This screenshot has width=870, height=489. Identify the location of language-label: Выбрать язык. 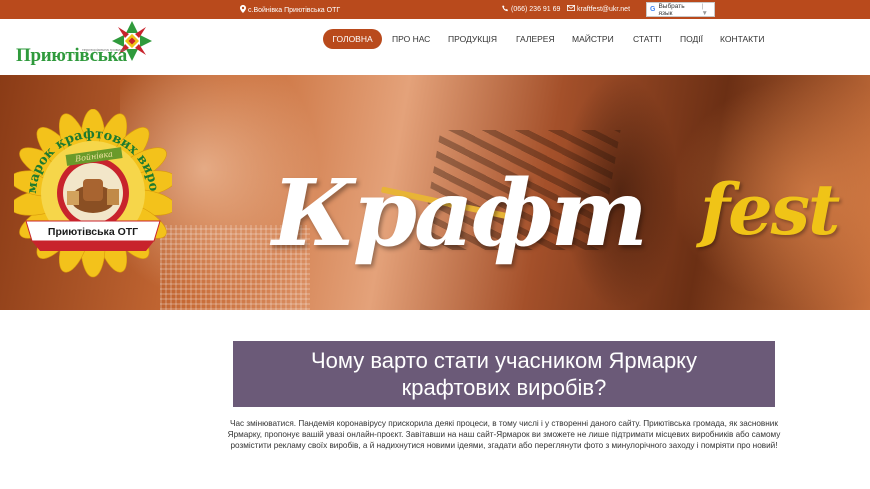
(671, 9).